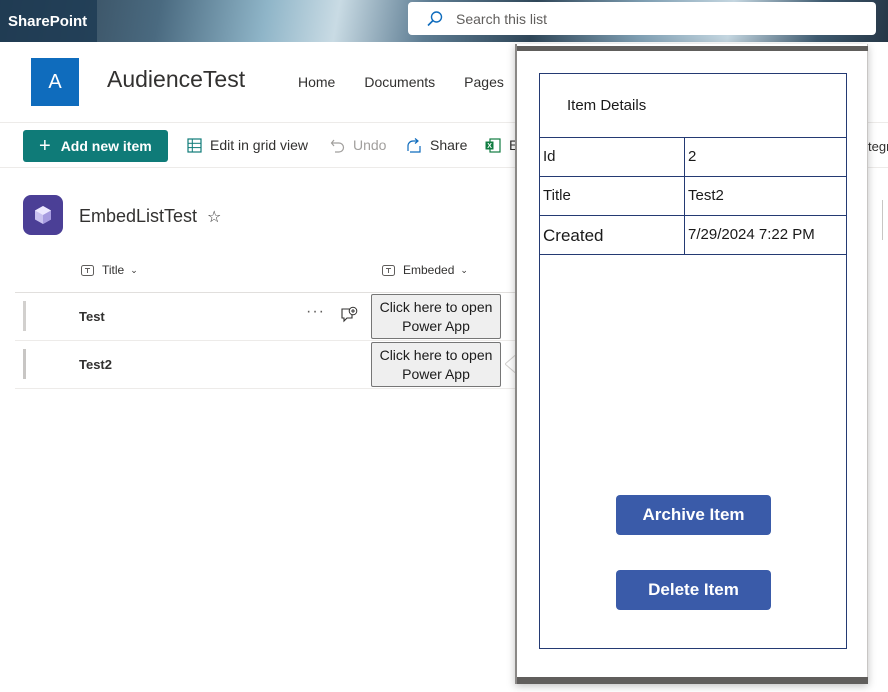 The width and height of the screenshot is (888, 692). Describe the element at coordinates (449, 145) in the screenshot. I see `share-label: Share` at that location.